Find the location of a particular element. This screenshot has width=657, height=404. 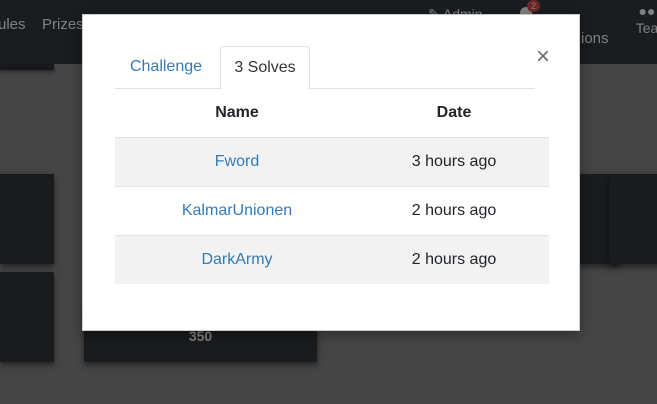

table-row: KalmarUnionen 2 hours ago is located at coordinates (332, 210).